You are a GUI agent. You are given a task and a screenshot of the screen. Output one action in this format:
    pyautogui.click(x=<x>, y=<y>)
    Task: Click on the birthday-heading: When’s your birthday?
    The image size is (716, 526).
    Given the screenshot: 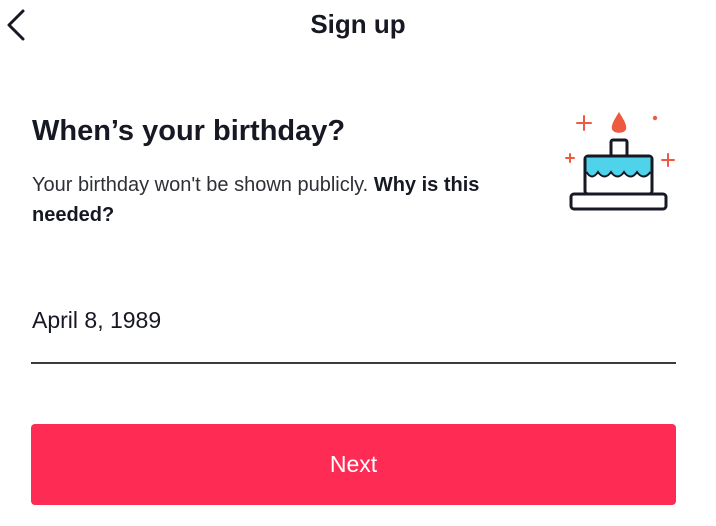 What is the action you would take?
    pyautogui.click(x=189, y=131)
    